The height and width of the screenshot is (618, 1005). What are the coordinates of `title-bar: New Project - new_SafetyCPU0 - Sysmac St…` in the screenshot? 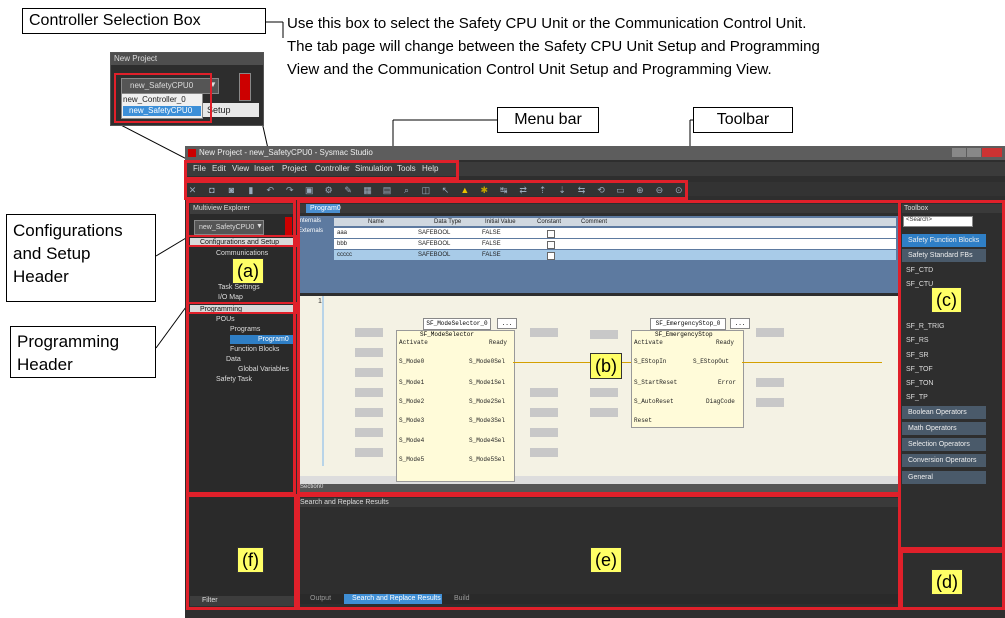 It's located at (595, 153).